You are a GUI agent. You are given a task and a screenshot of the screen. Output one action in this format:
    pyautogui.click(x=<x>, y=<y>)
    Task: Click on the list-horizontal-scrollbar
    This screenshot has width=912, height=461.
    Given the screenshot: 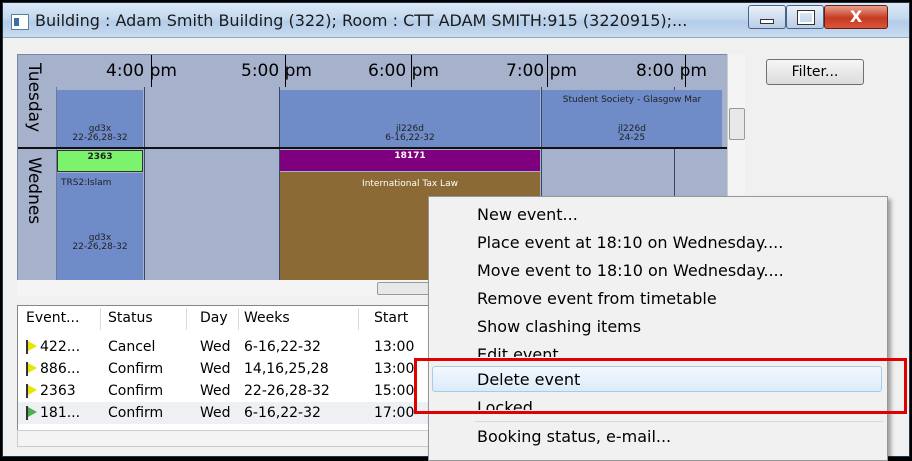 What is the action you would take?
    pyautogui.click(x=227, y=438)
    